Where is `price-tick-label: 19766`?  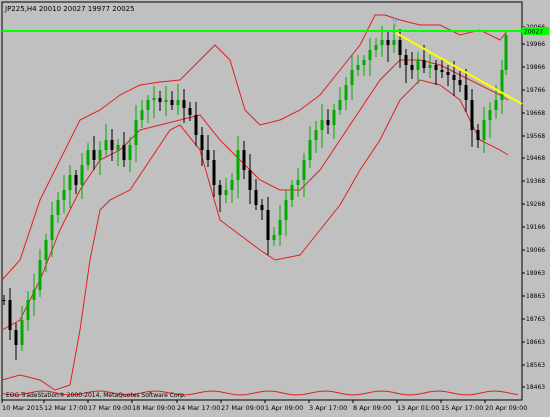 price-tick-label: 19766 is located at coordinates (535, 90).